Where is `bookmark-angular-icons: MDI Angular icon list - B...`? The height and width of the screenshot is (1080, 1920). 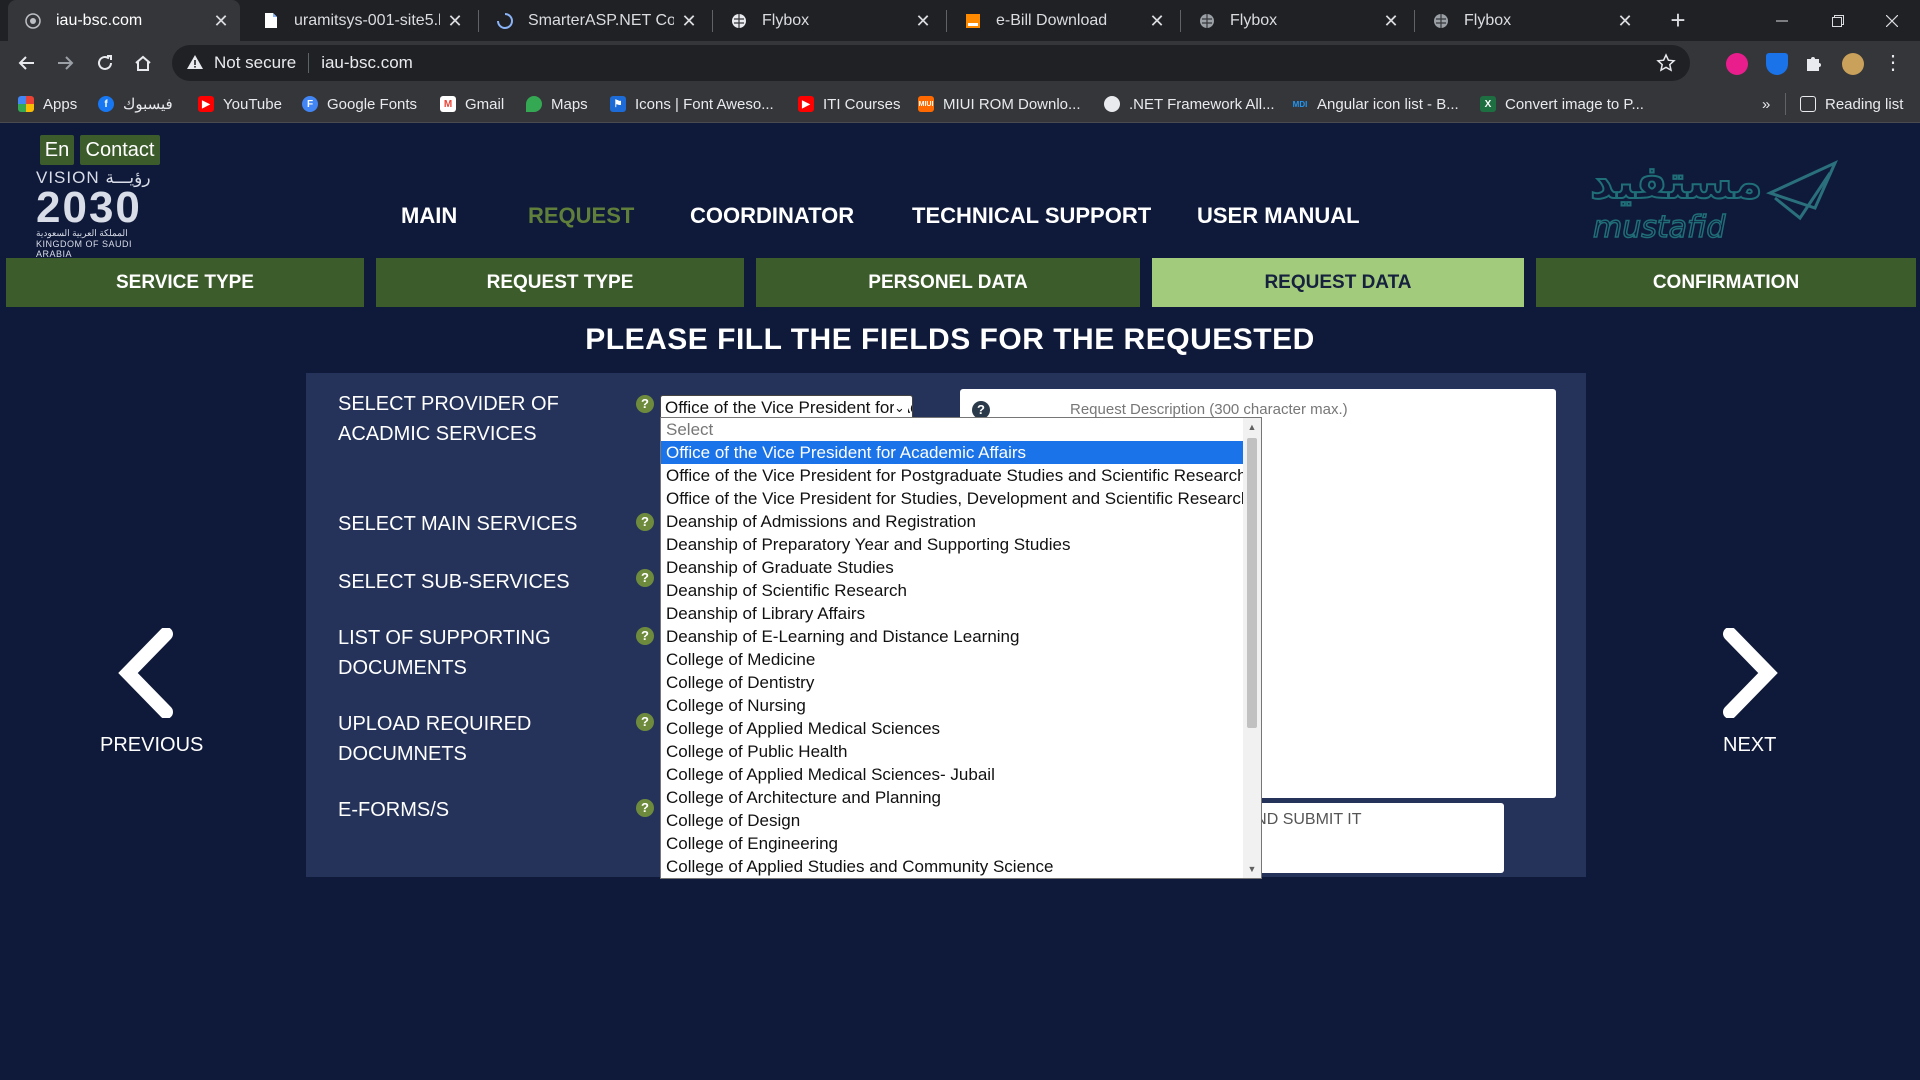
bookmark-angular-icons: MDI Angular icon list - B... is located at coordinates (1375, 104).